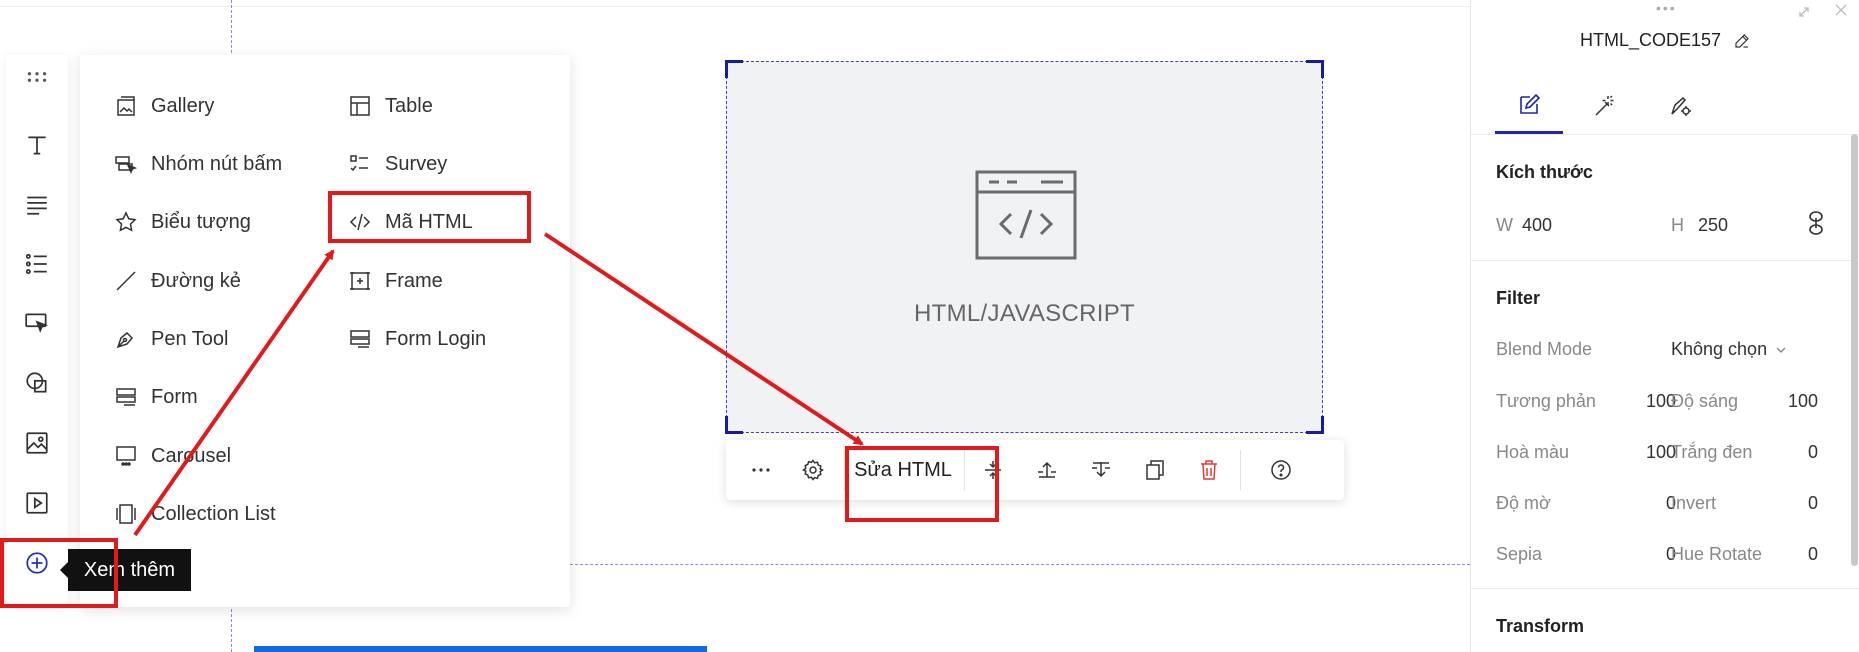  What do you see at coordinates (360, 106) in the screenshot?
I see `table-icon` at bounding box center [360, 106].